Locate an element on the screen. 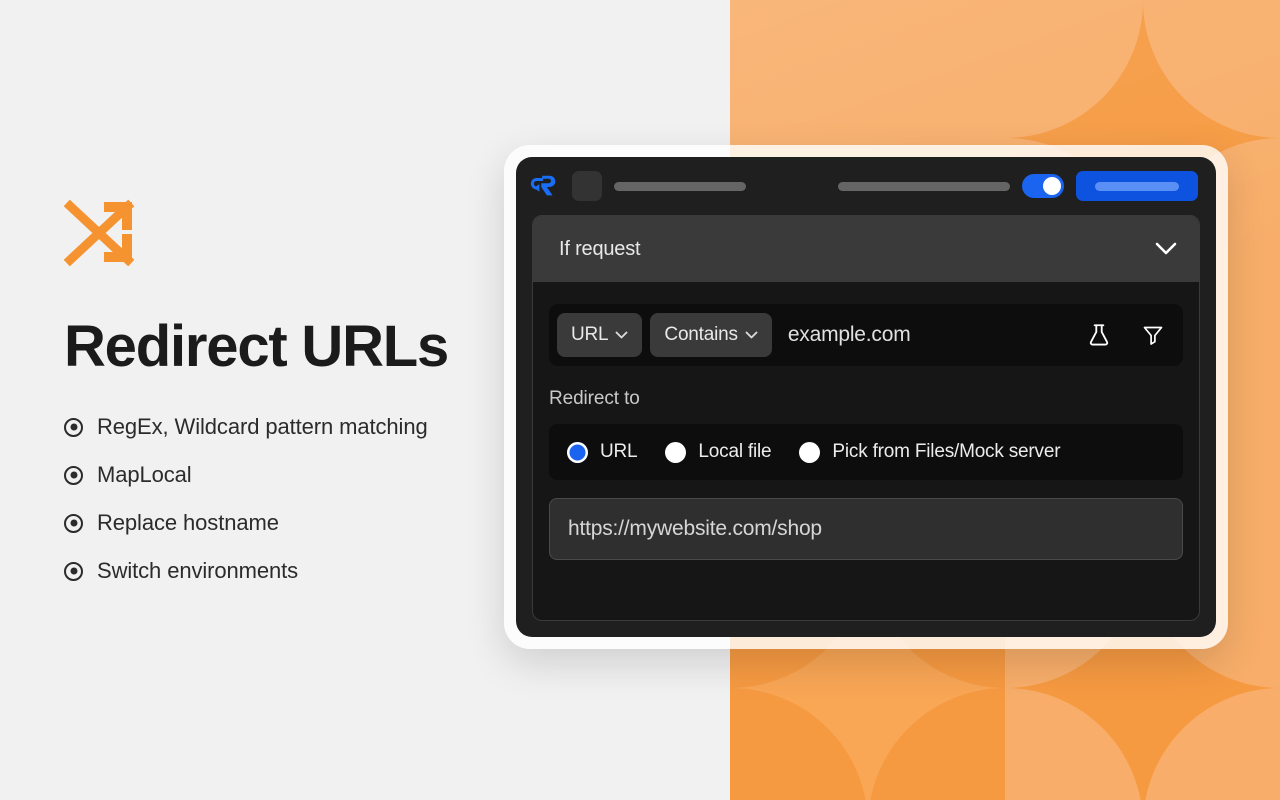  flask-icon is located at coordinates (1099, 335).